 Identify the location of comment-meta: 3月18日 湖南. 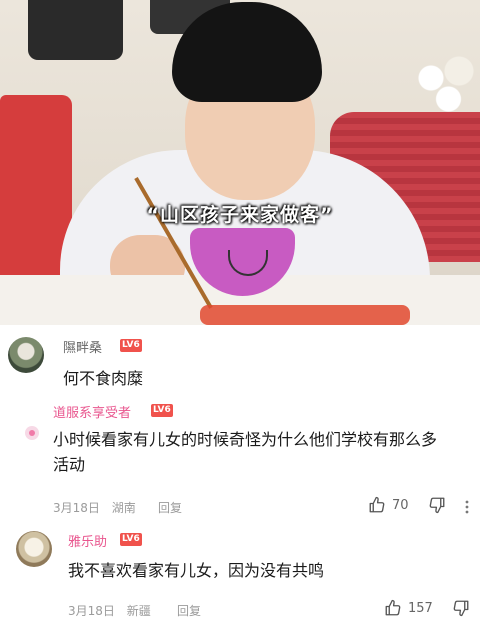
(98, 507).